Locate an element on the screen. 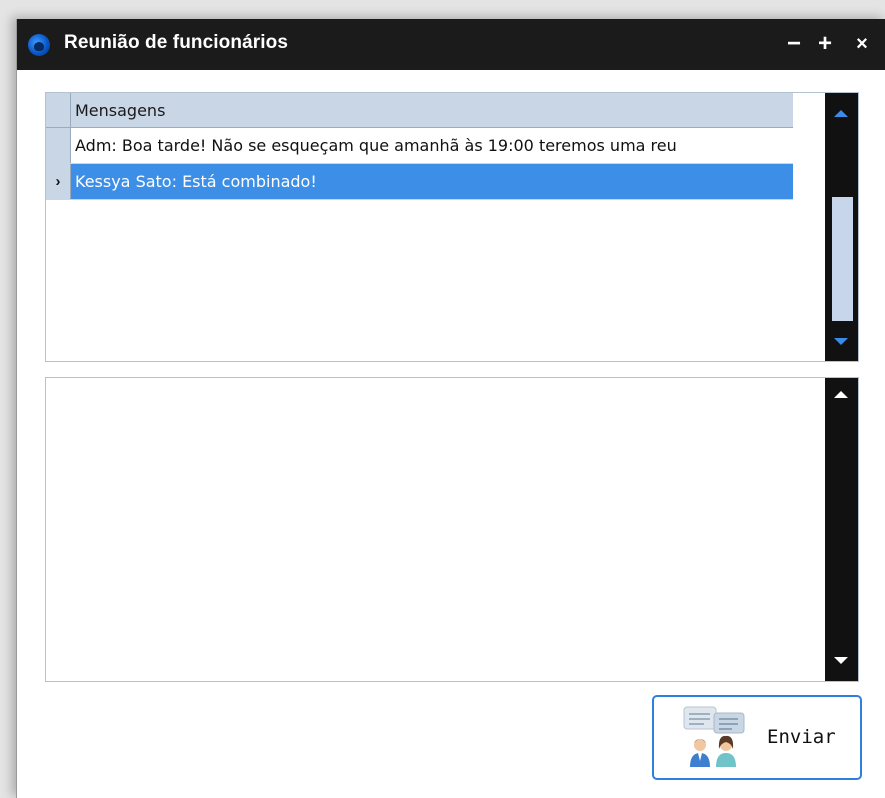  grid-header: Mensagens is located at coordinates (419, 110).